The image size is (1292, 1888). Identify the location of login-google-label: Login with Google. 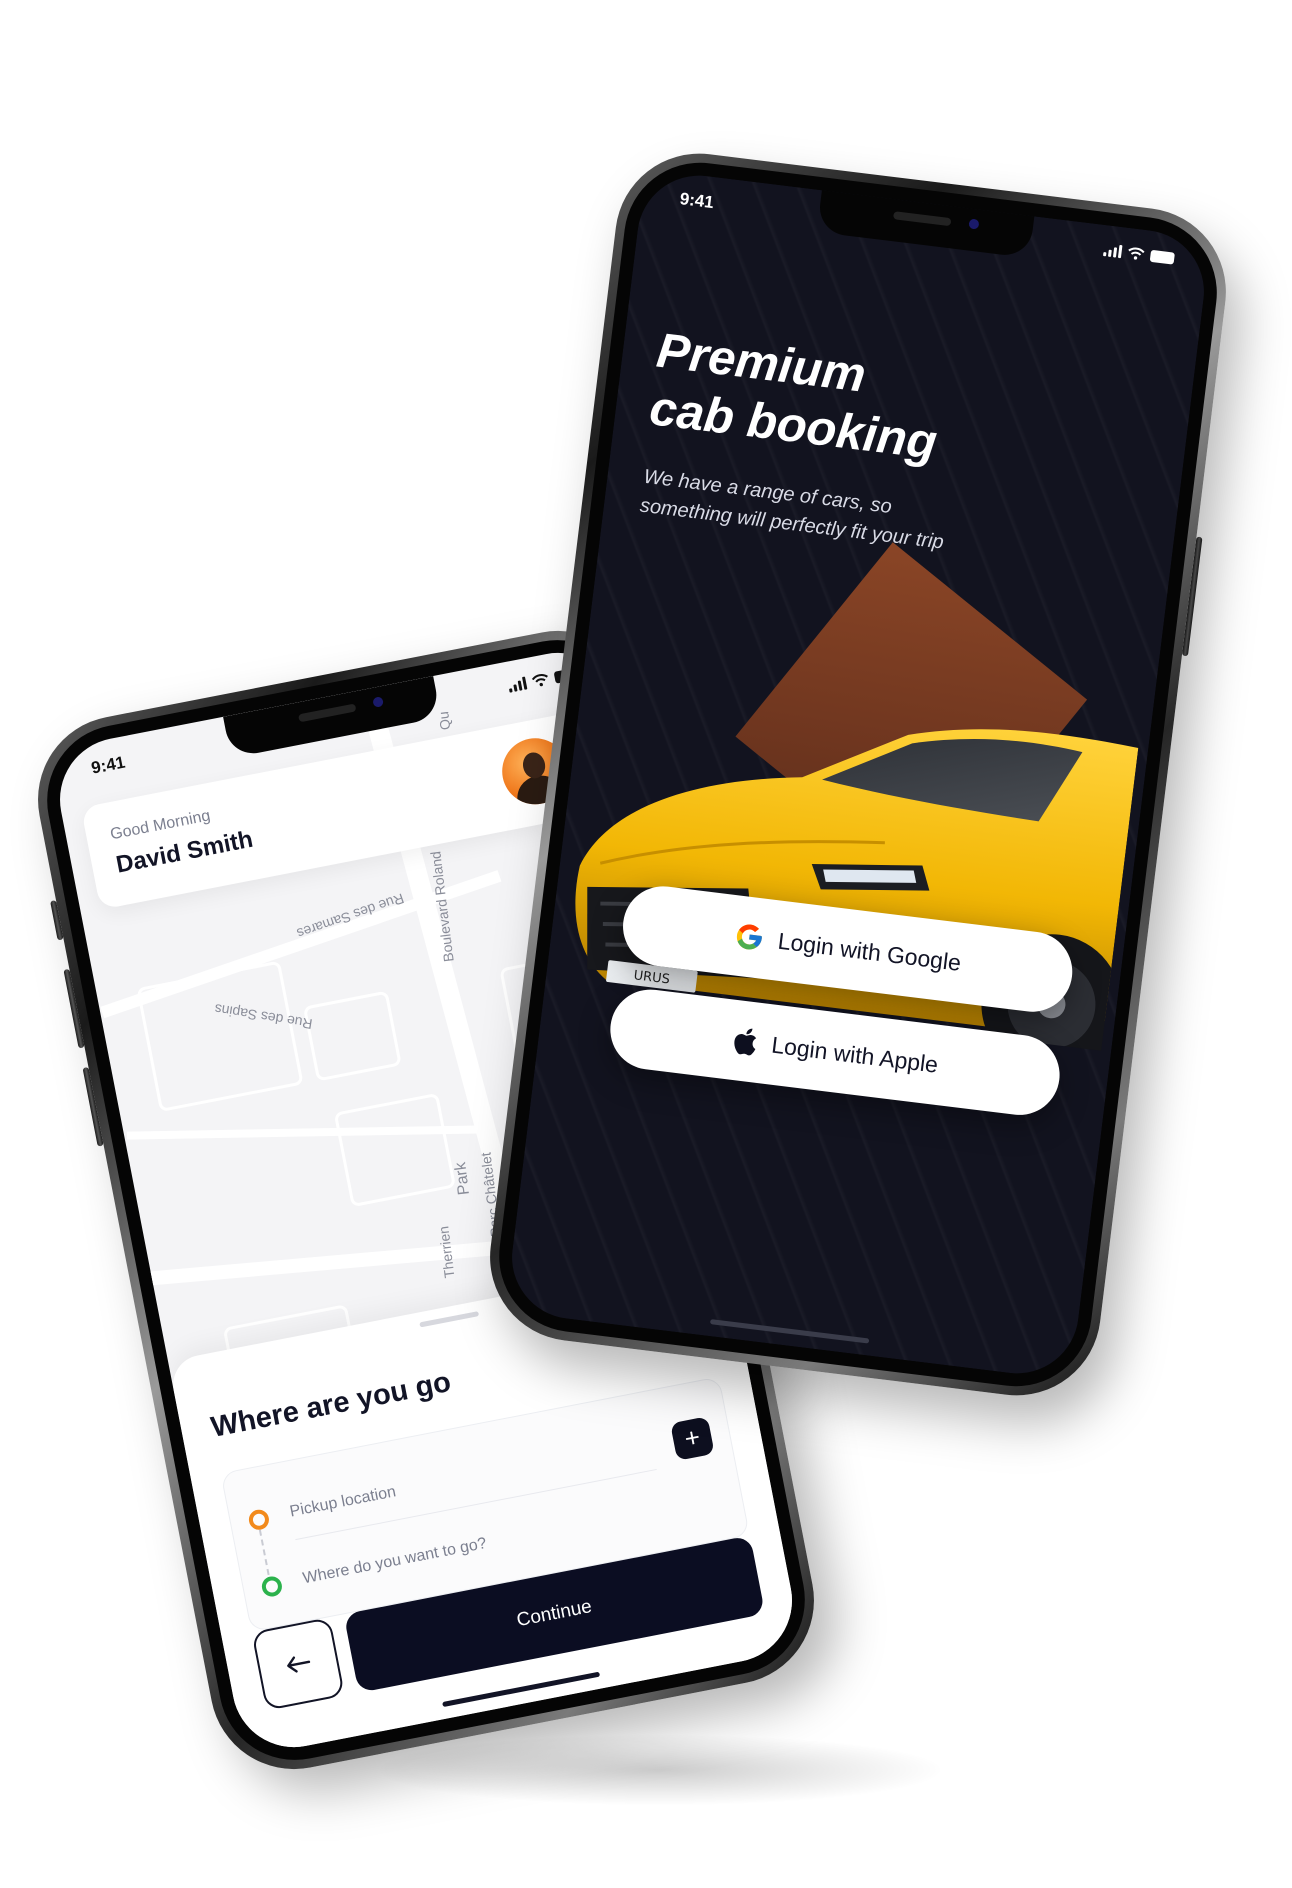
(869, 951).